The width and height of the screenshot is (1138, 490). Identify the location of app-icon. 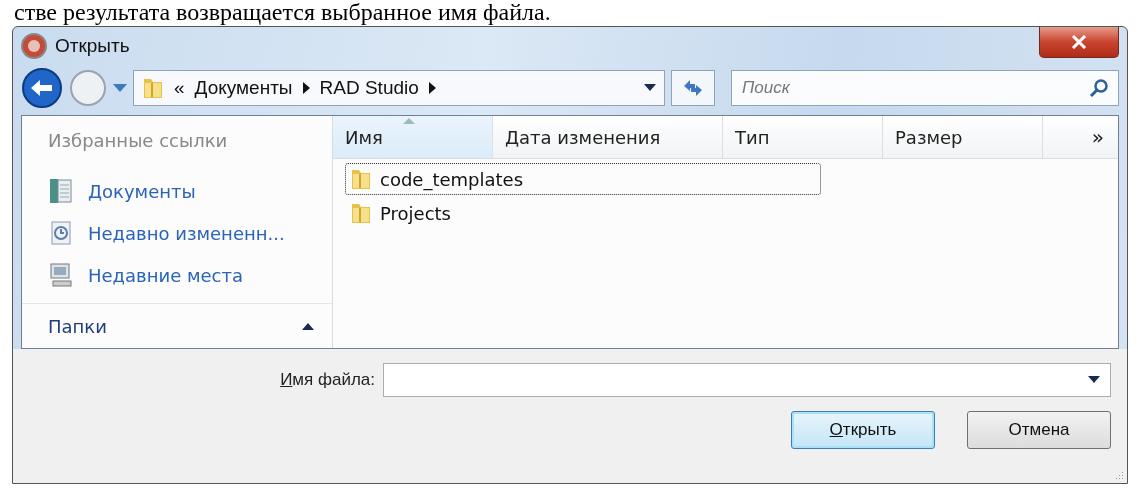
(34, 46).